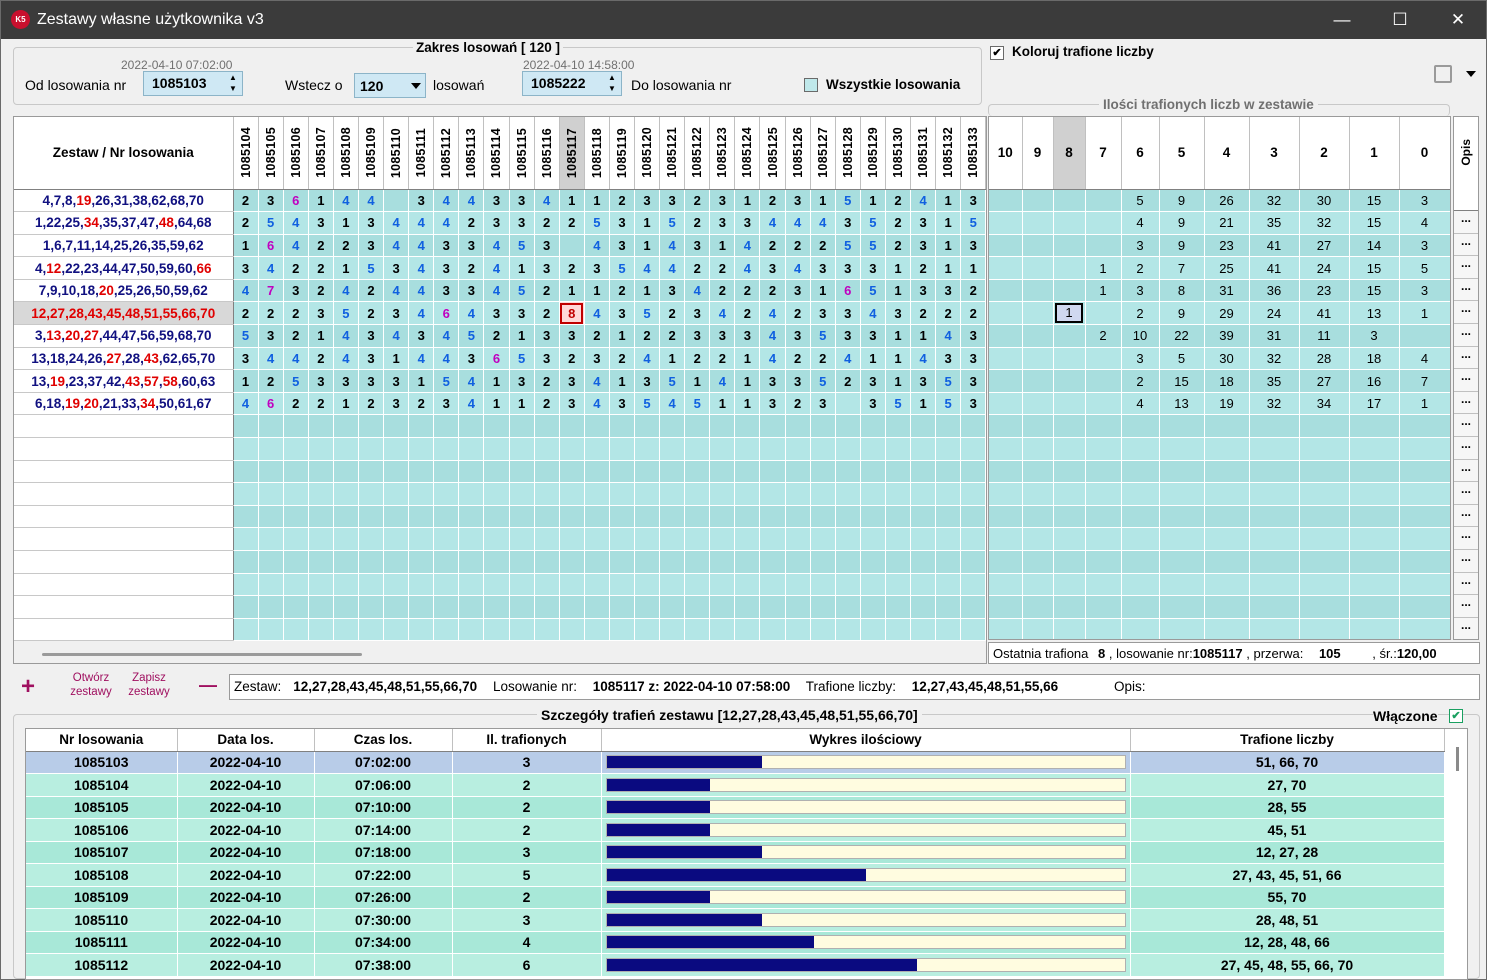 The height and width of the screenshot is (980, 1487). What do you see at coordinates (416, 86) in the screenshot?
I see `chevron-down-icon` at bounding box center [416, 86].